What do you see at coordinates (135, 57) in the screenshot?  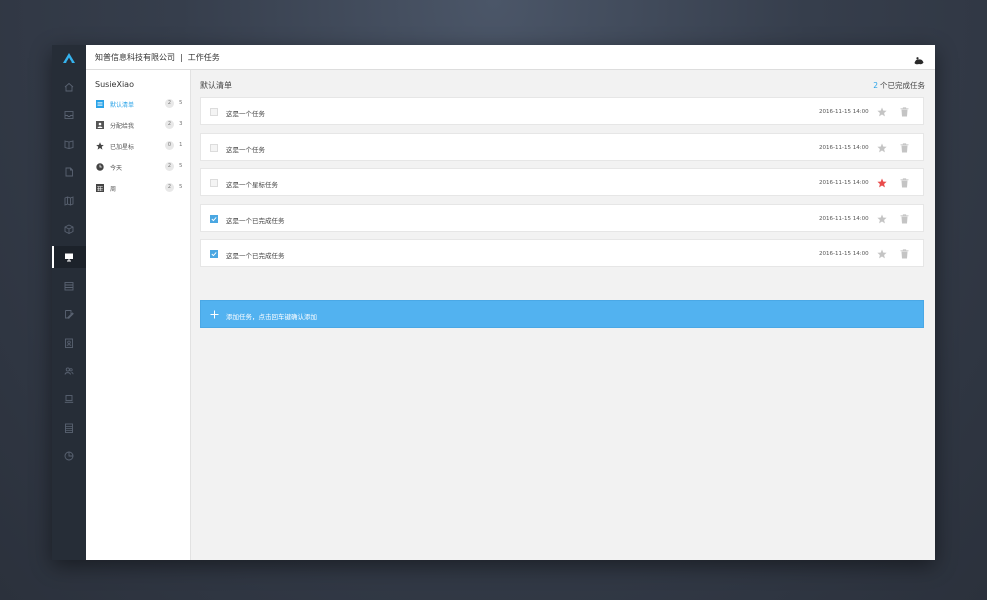 I see `company-name: 知普信息科技有限公司` at bounding box center [135, 57].